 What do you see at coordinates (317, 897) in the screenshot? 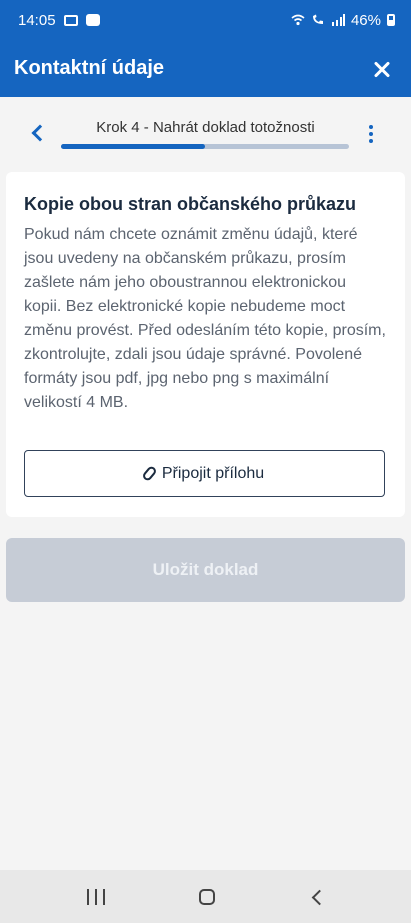
I see `back-icon` at bounding box center [317, 897].